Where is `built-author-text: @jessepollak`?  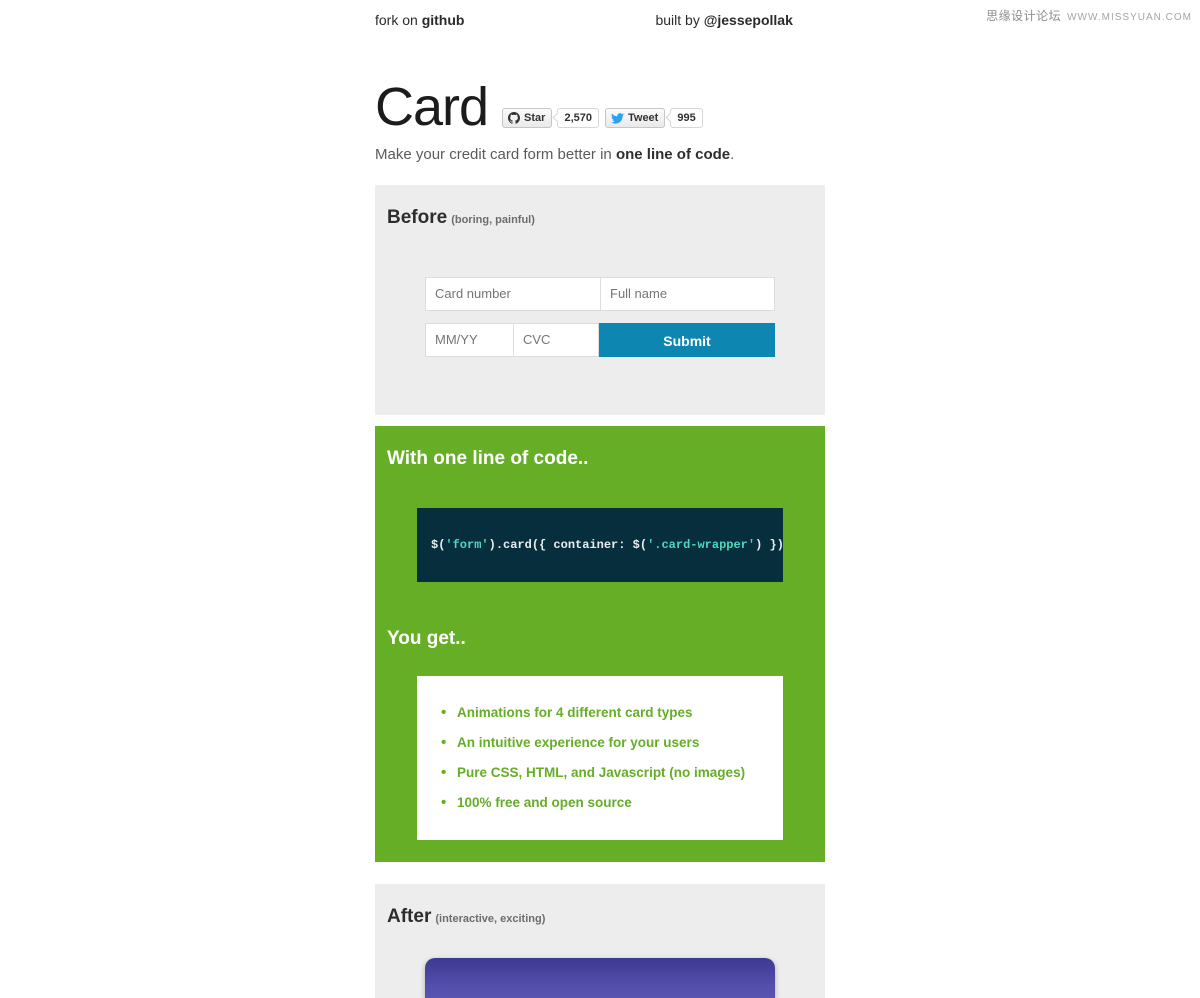 built-author-text: @jessepollak is located at coordinates (748, 20).